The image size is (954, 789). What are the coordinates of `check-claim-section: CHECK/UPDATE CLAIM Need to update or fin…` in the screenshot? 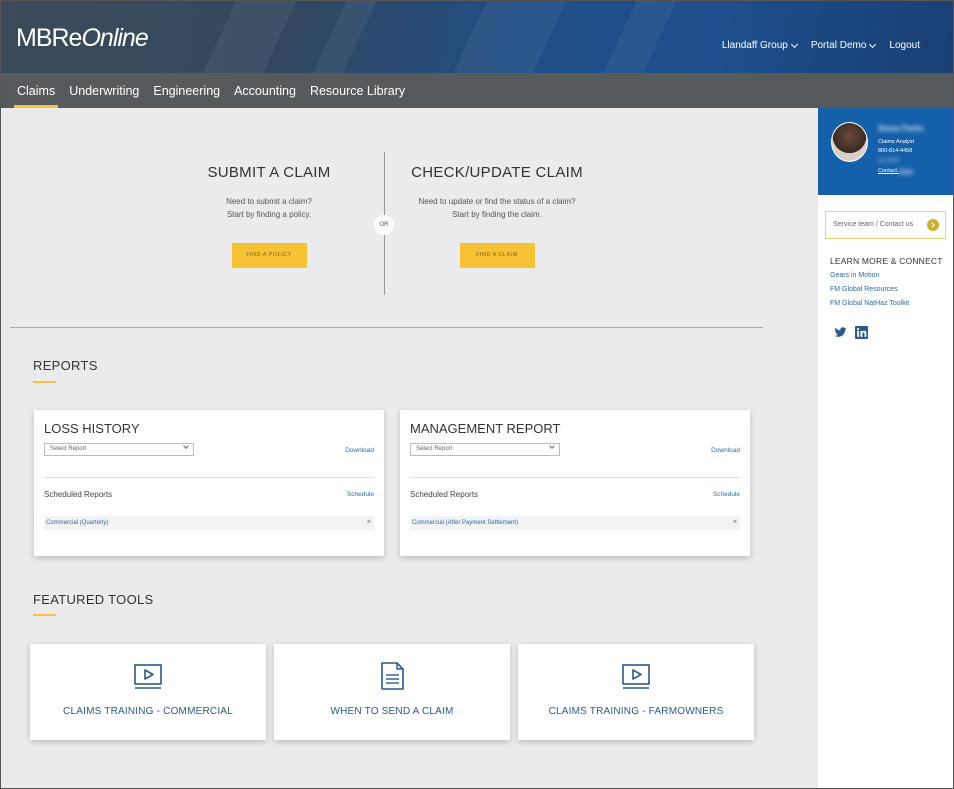 It's located at (497, 216).